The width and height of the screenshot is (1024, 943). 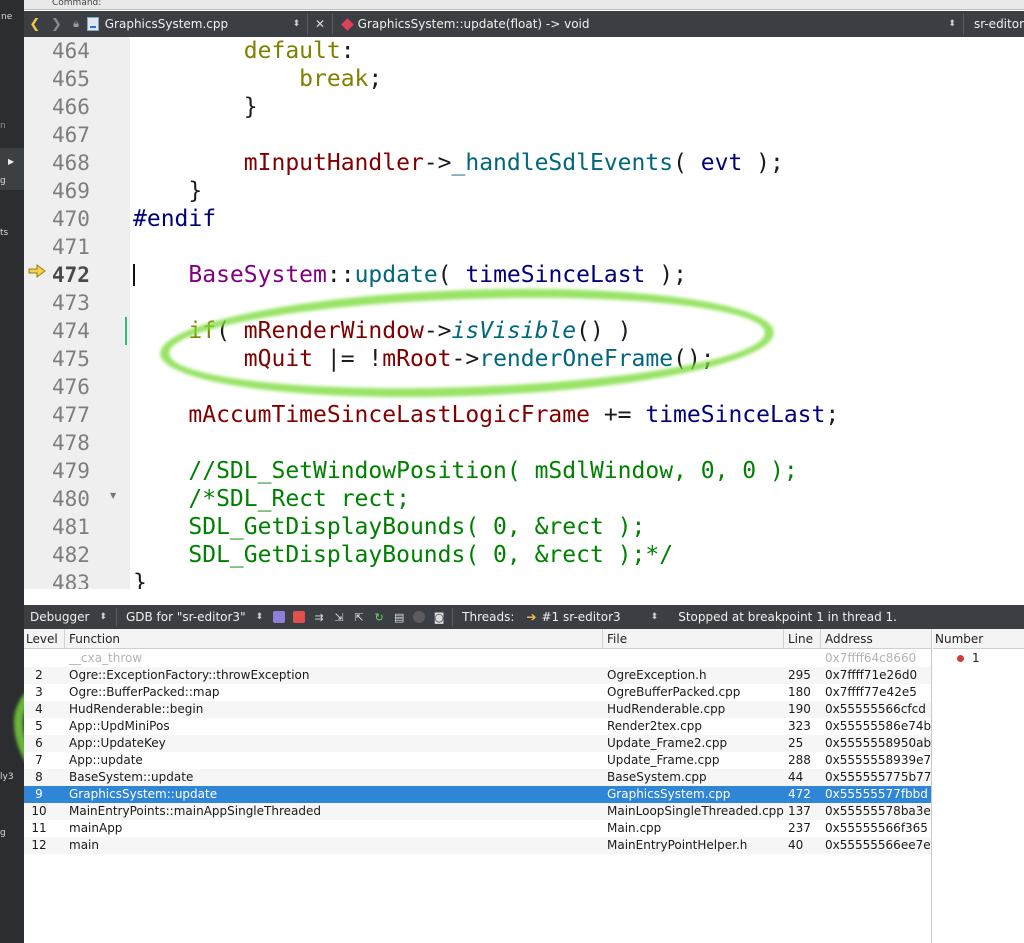 I want to click on line-number: 465, so click(x=88, y=79).